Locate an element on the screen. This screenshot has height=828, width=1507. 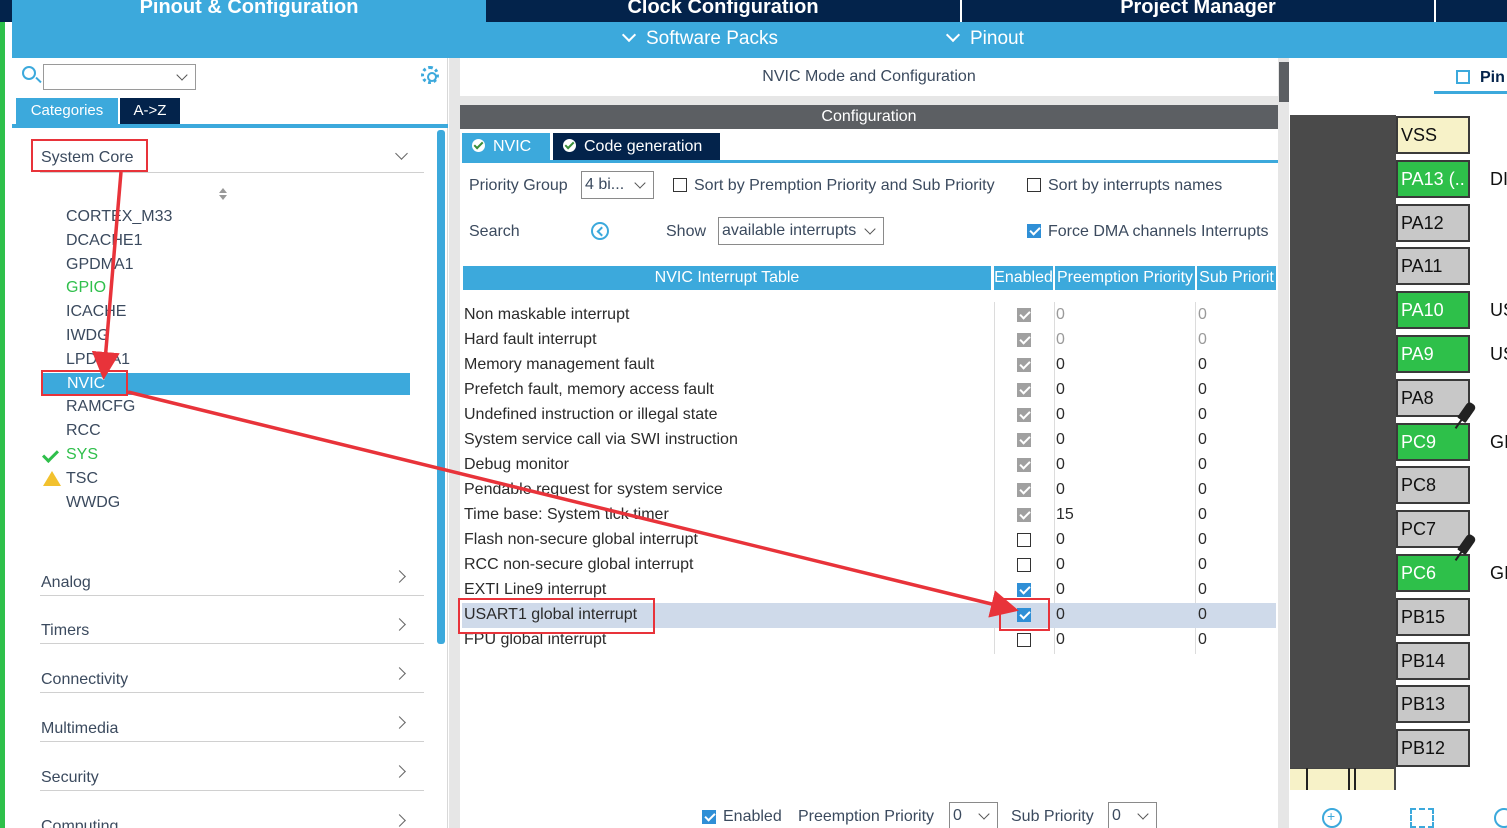
pin-pa8: PA8 is located at coordinates (1433, 397).